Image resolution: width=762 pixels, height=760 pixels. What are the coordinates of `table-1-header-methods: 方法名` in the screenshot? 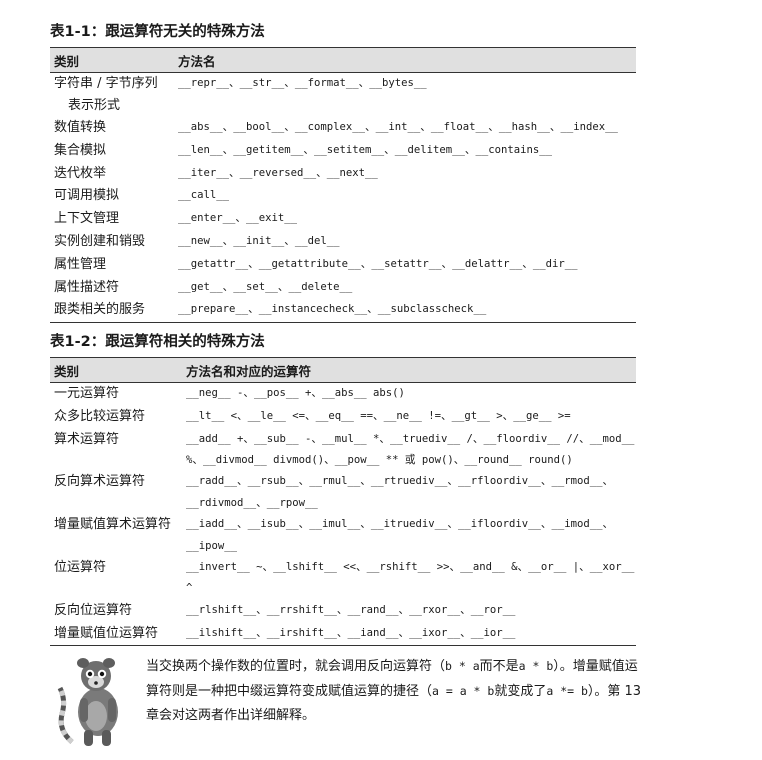 It's located at (405, 60).